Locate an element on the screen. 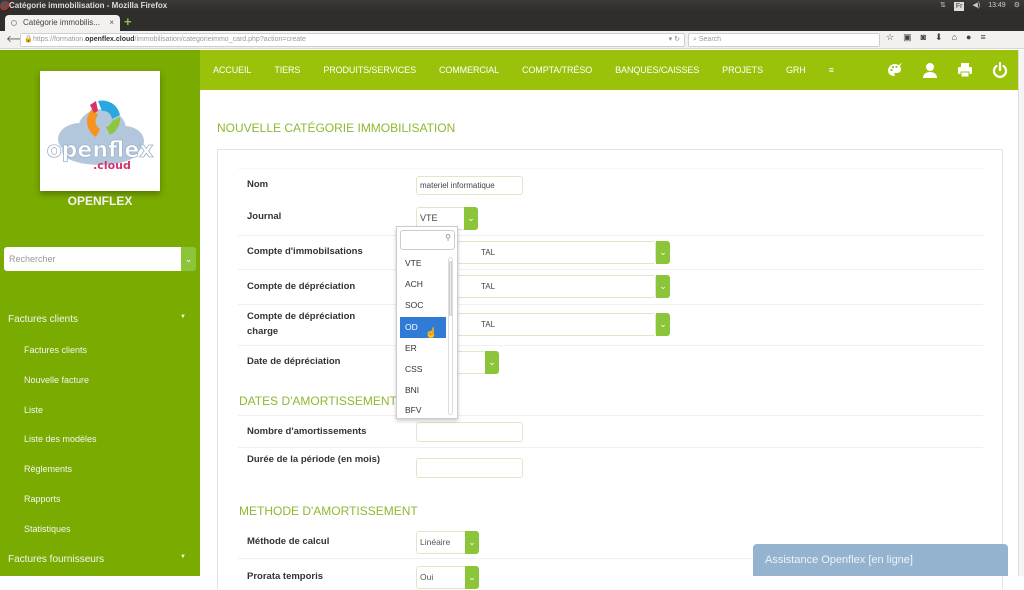 This screenshot has height=590, width=1024. search-placeholder: Search is located at coordinates (710, 39).